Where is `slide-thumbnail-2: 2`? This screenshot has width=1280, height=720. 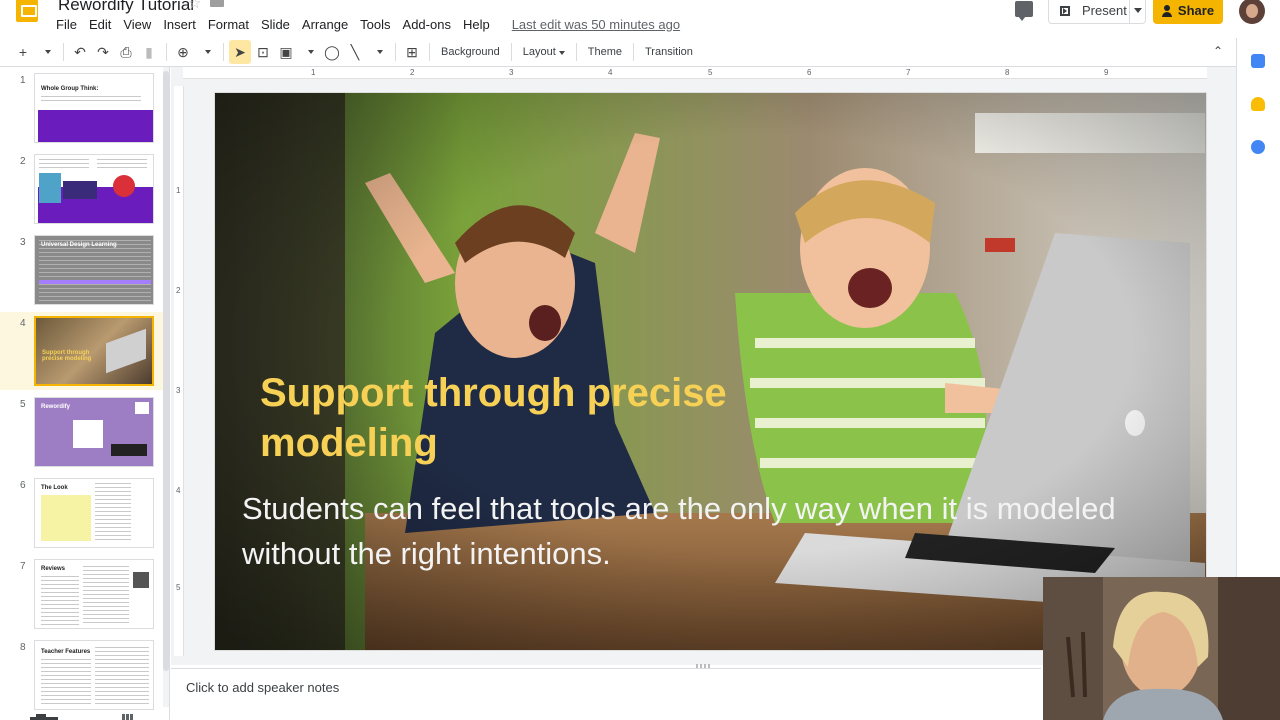
slide-thumbnail-2: 2 is located at coordinates (84, 189).